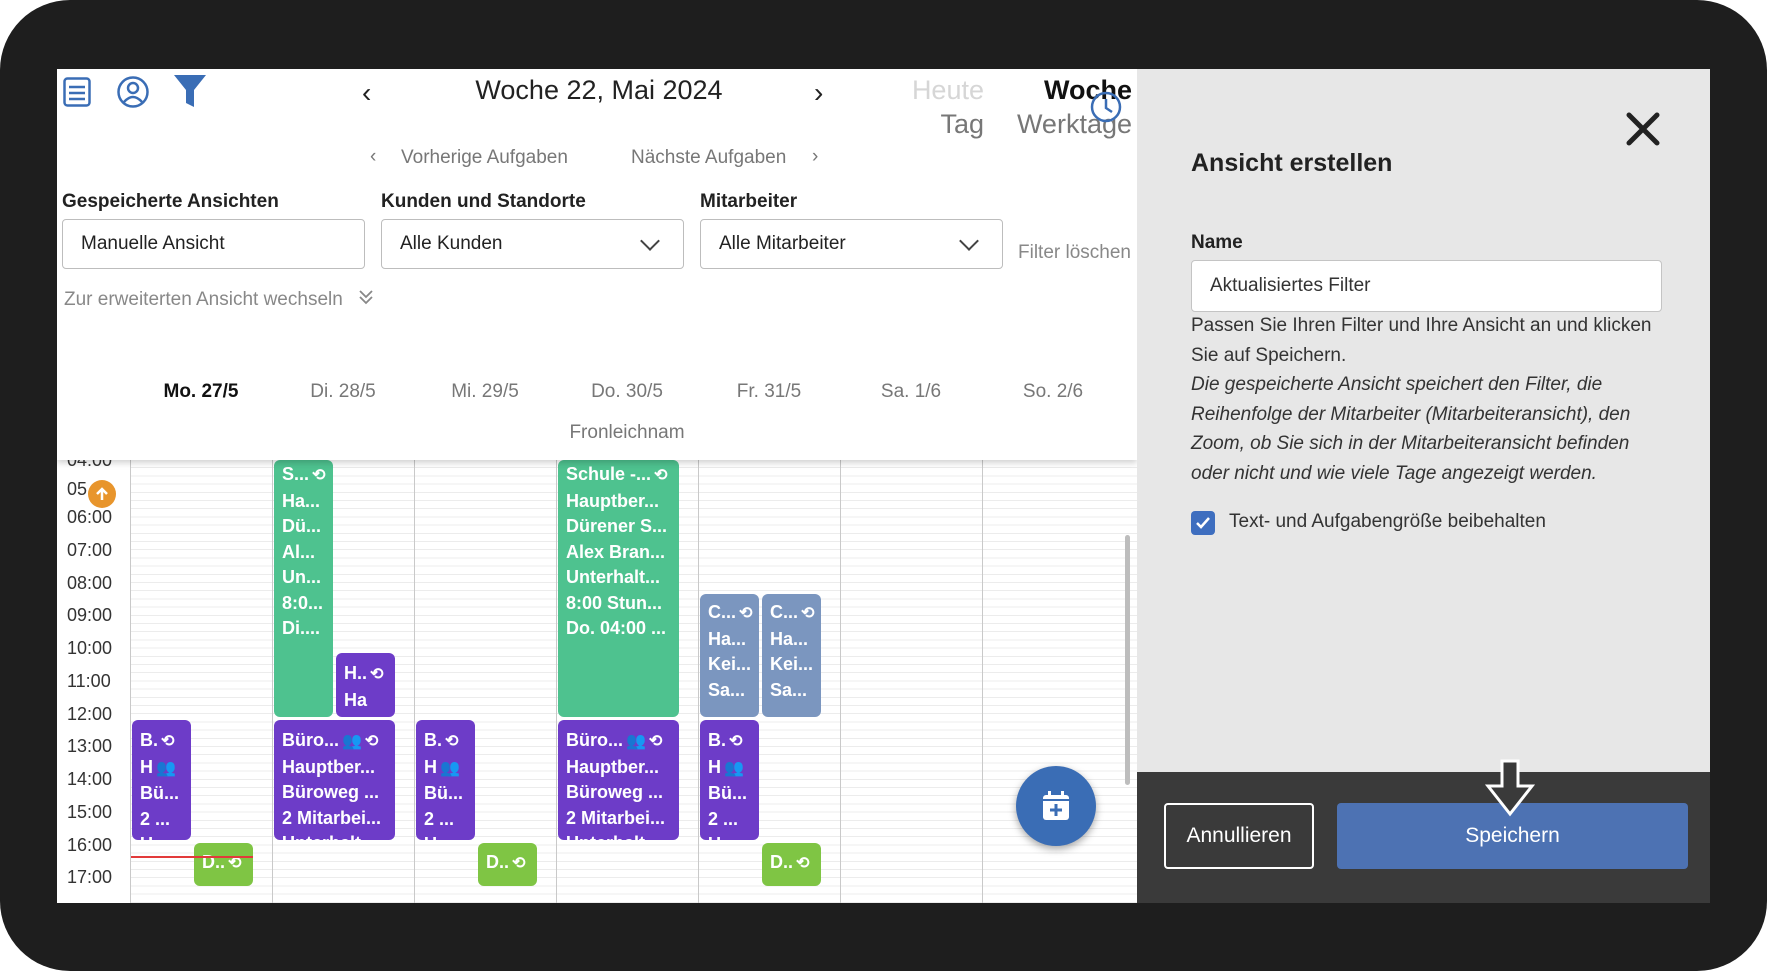  Describe the element at coordinates (451, 243) in the screenshot. I see `customers-value: Alle Kunden` at that location.